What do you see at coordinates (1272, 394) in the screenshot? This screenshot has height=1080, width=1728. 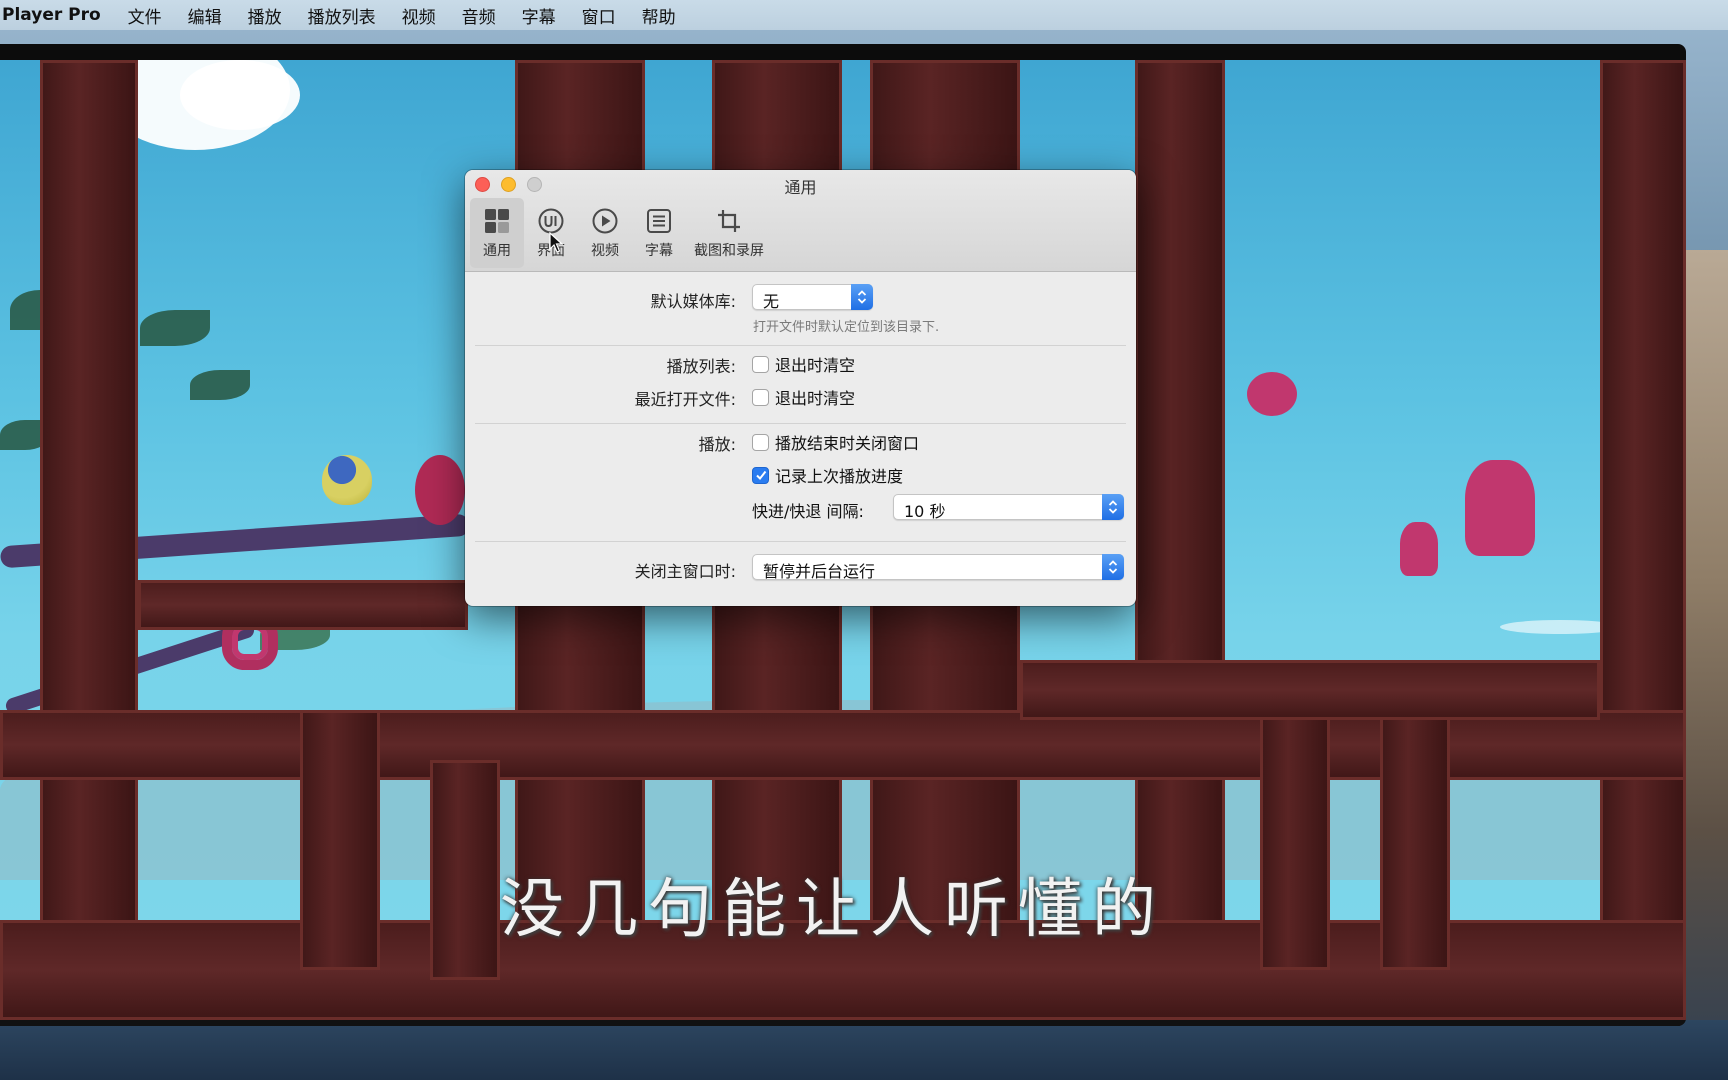 I see `bear-icon` at bounding box center [1272, 394].